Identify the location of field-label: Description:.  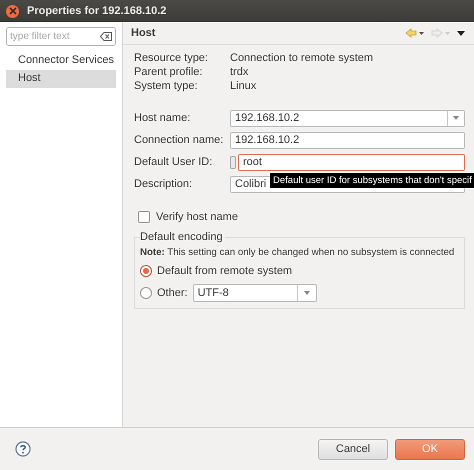
(164, 184).